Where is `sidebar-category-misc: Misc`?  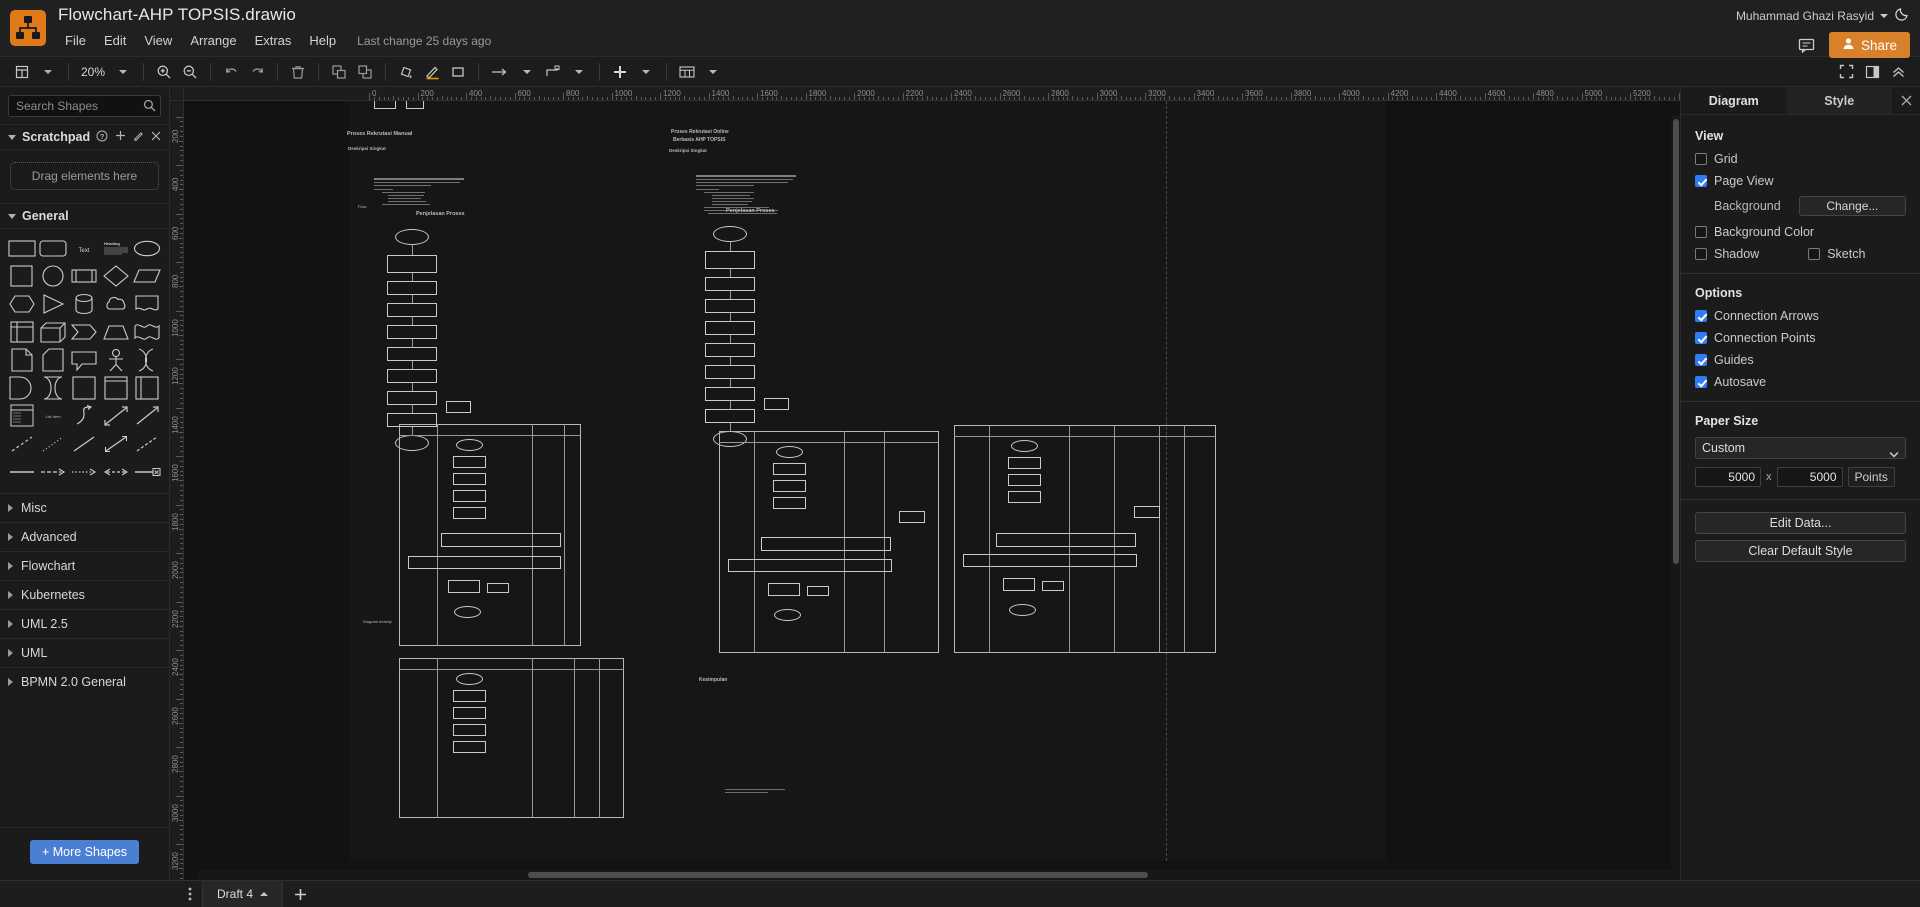
sidebar-category-misc: Misc is located at coordinates (84, 507).